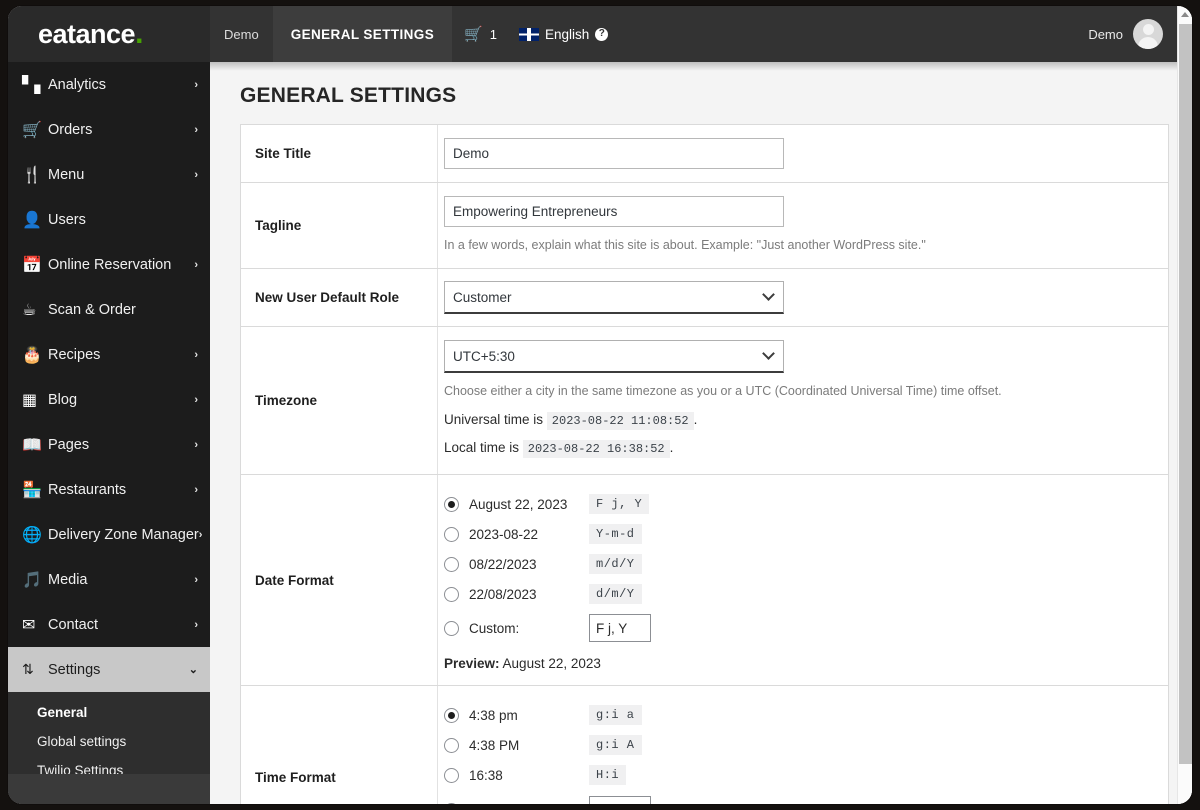  What do you see at coordinates (109, 399) in the screenshot?
I see `sidebar-item-blog: ▦ Blog ›` at bounding box center [109, 399].